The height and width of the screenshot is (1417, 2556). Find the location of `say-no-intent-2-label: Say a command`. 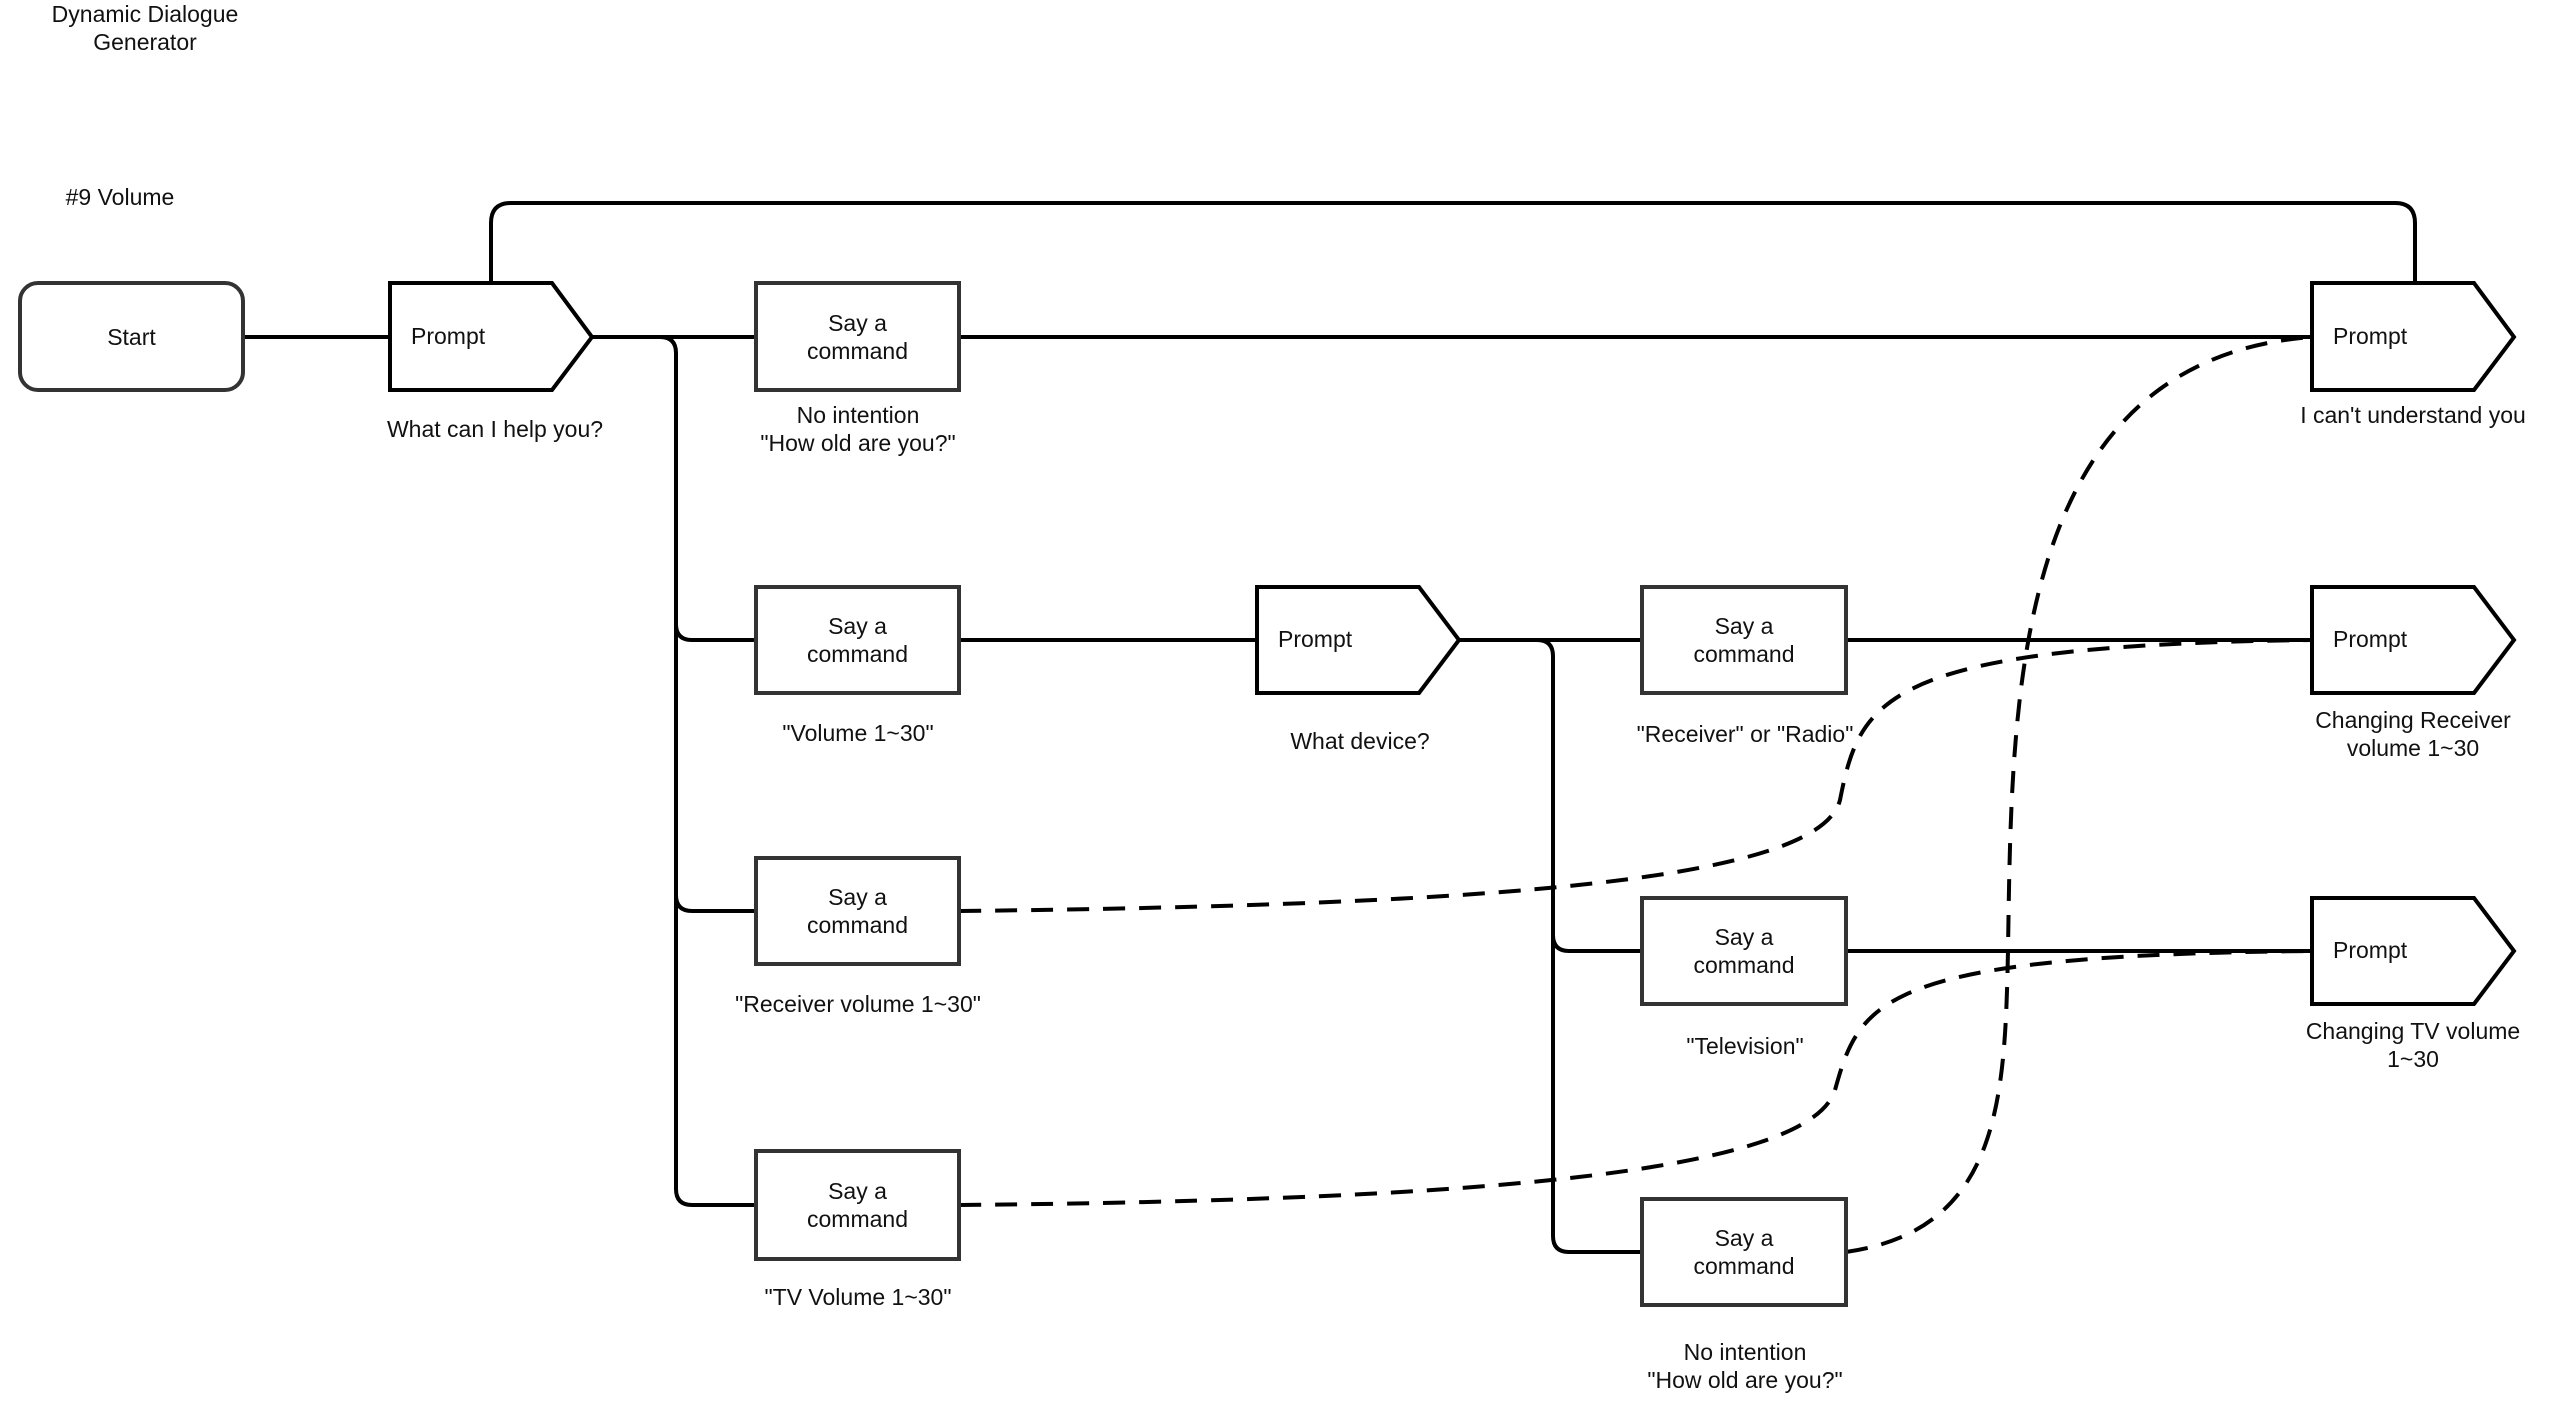

say-no-intent-2-label: Say a command is located at coordinates (1744, 1252).